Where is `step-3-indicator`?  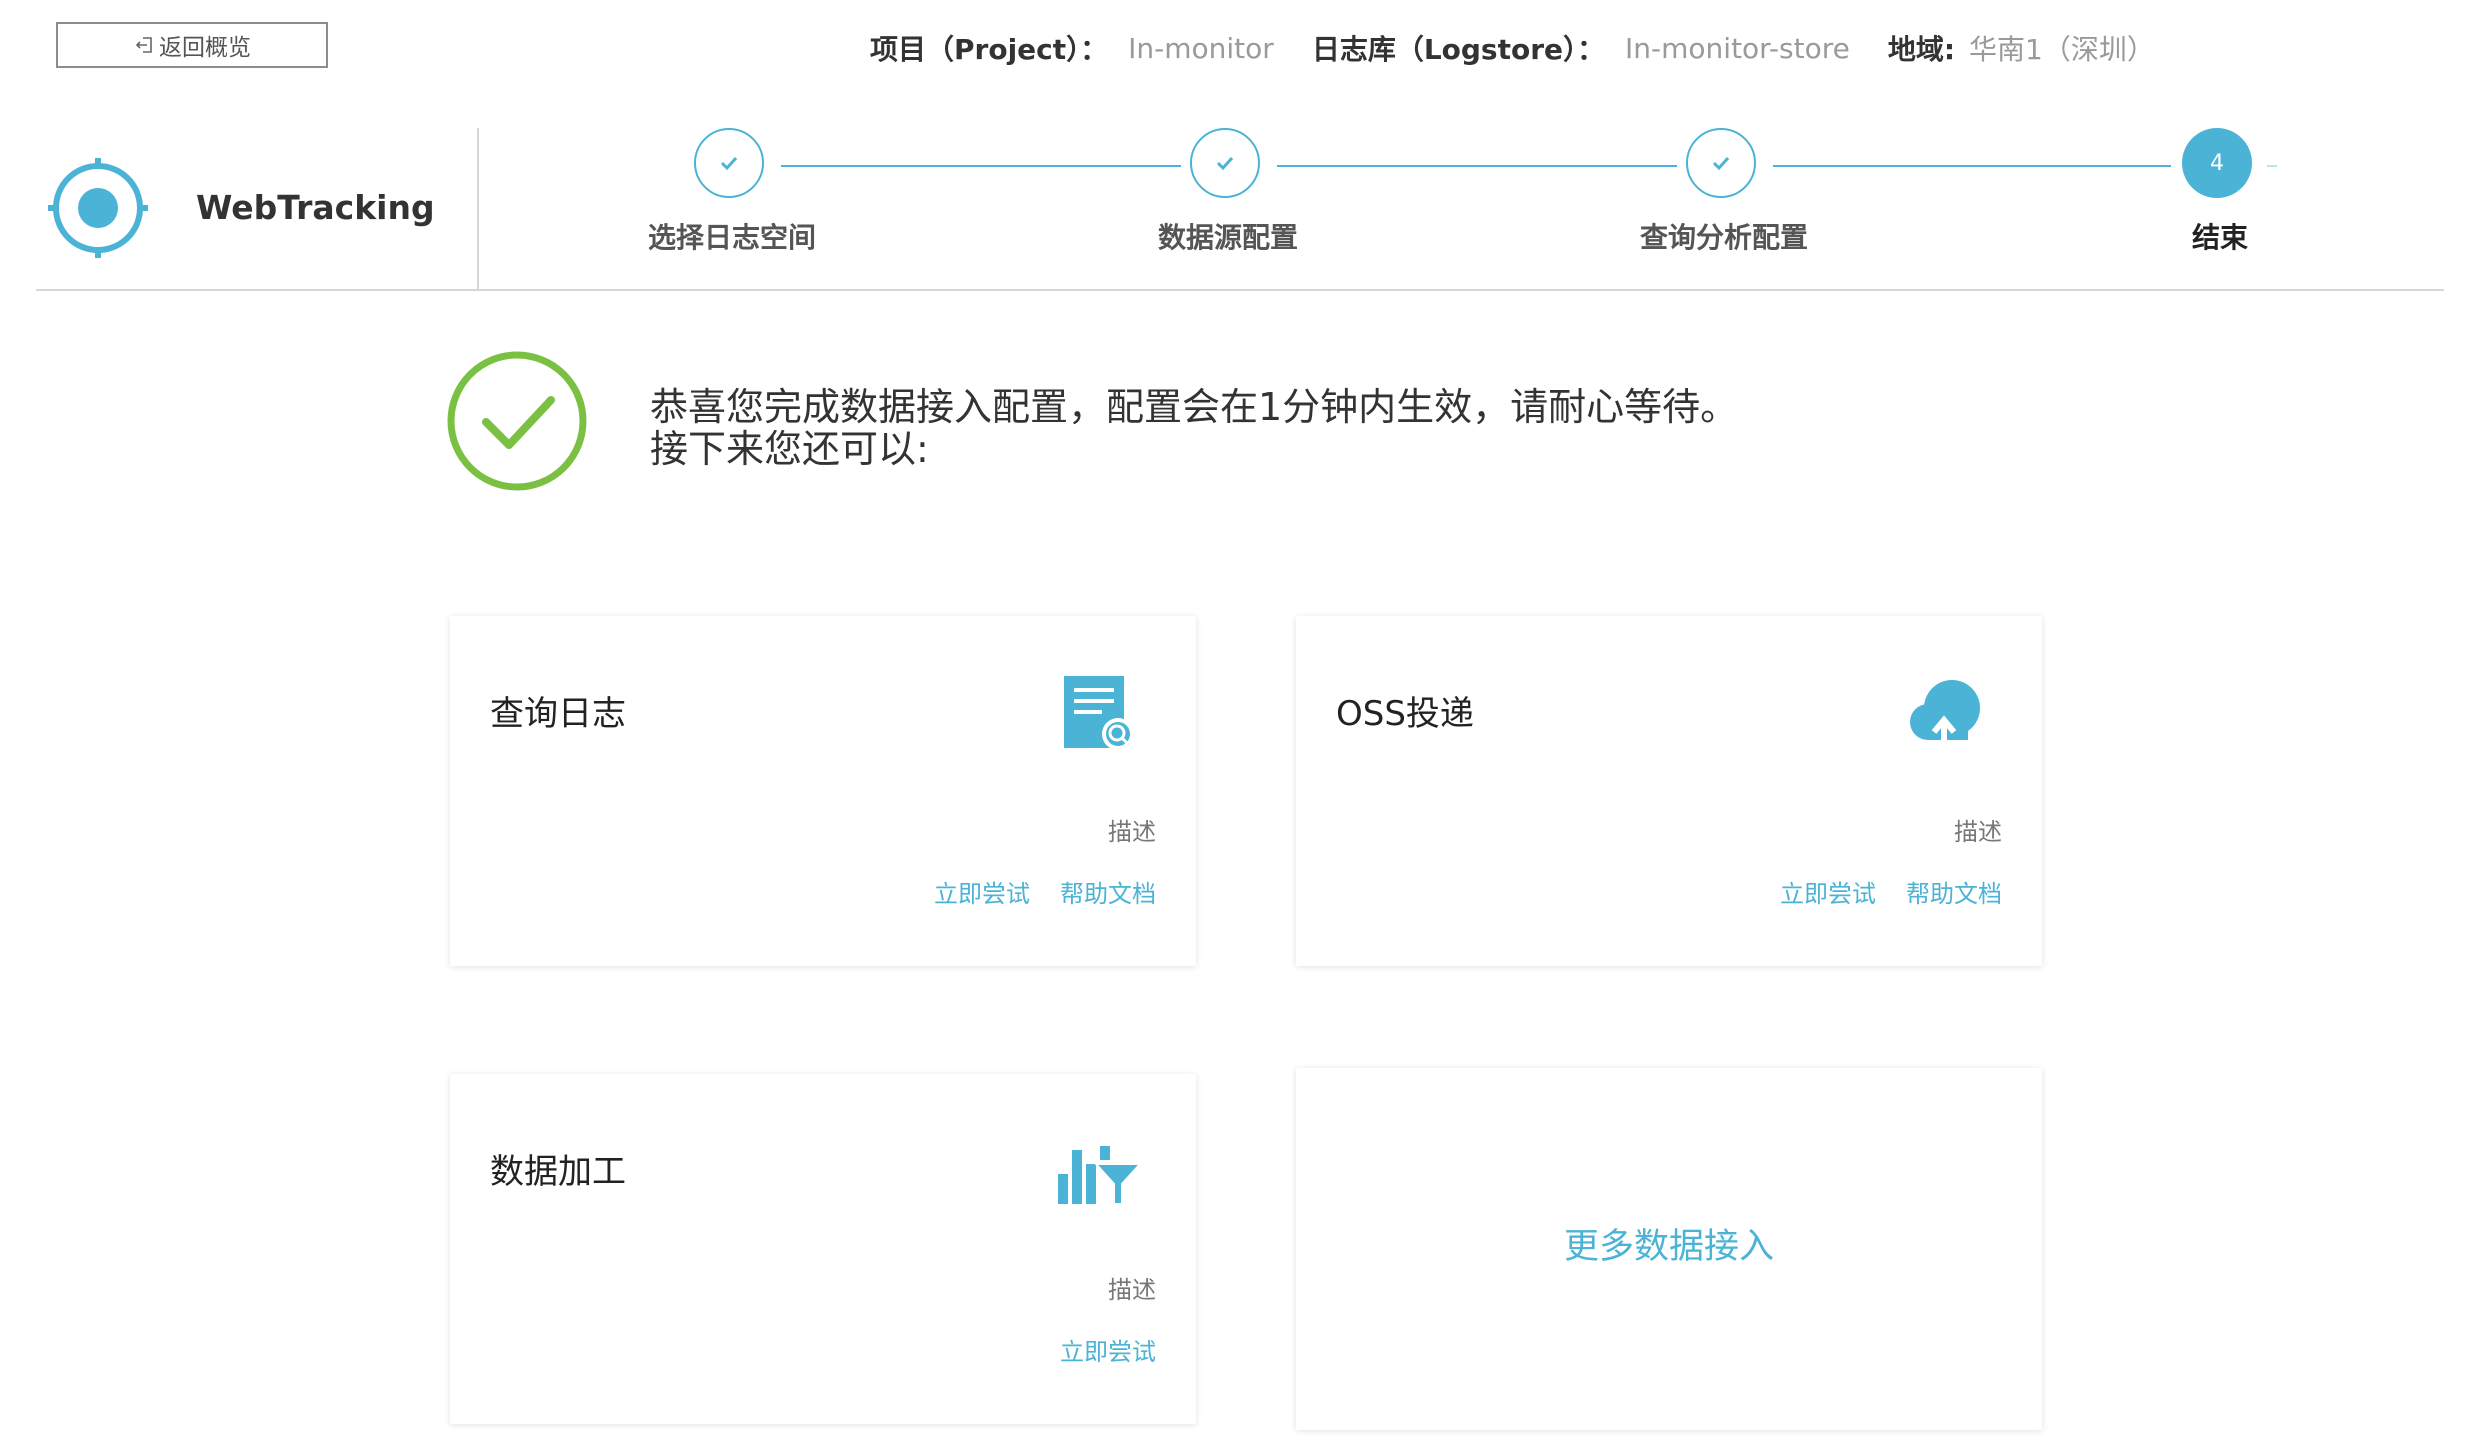
step-3-indicator is located at coordinates (1721, 163).